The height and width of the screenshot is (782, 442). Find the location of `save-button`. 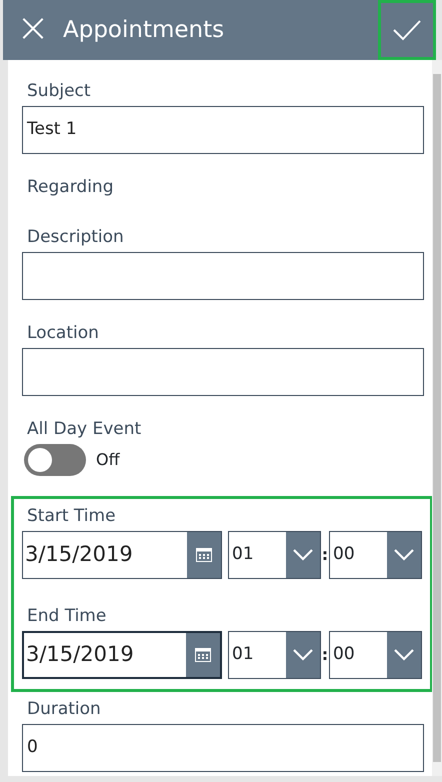

save-button is located at coordinates (407, 30).